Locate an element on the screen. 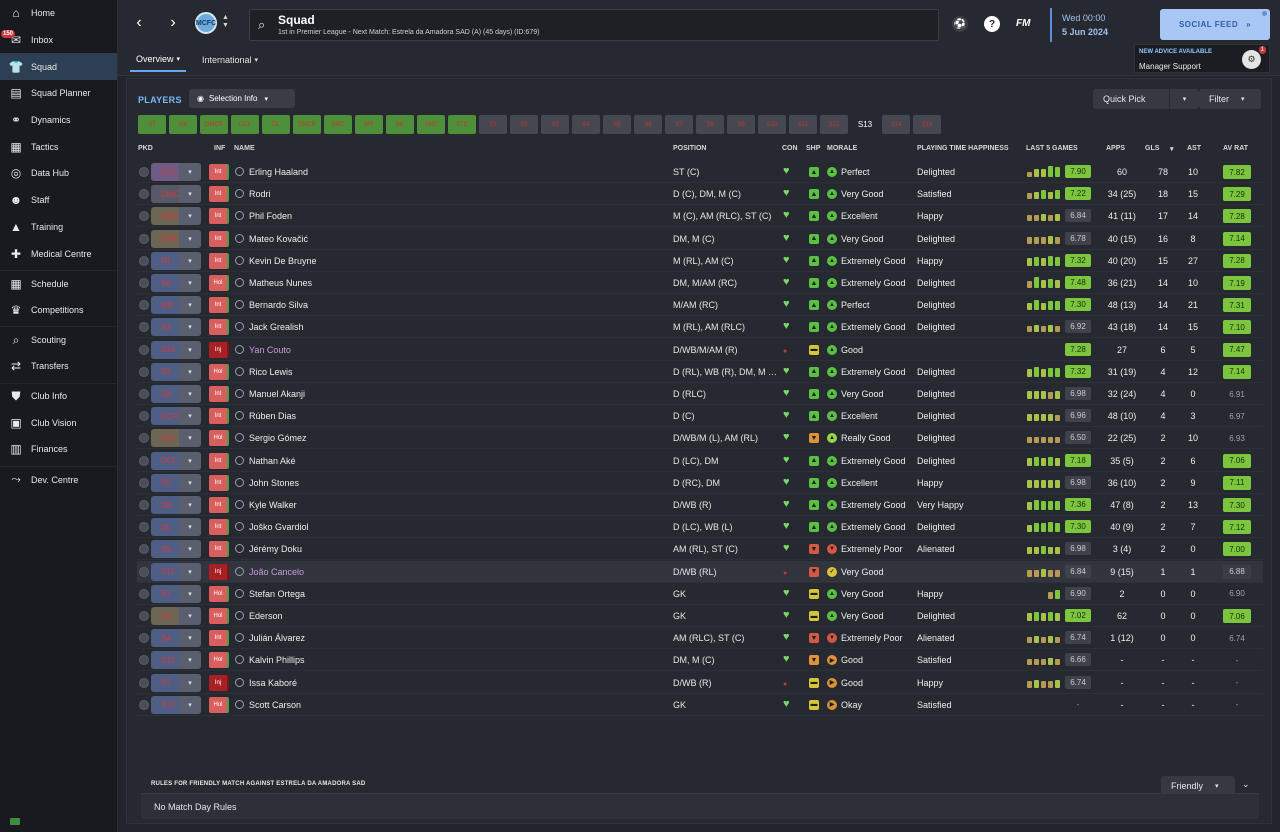 The width and height of the screenshot is (1280, 832). player-name: Kyle Walker is located at coordinates (273, 505).